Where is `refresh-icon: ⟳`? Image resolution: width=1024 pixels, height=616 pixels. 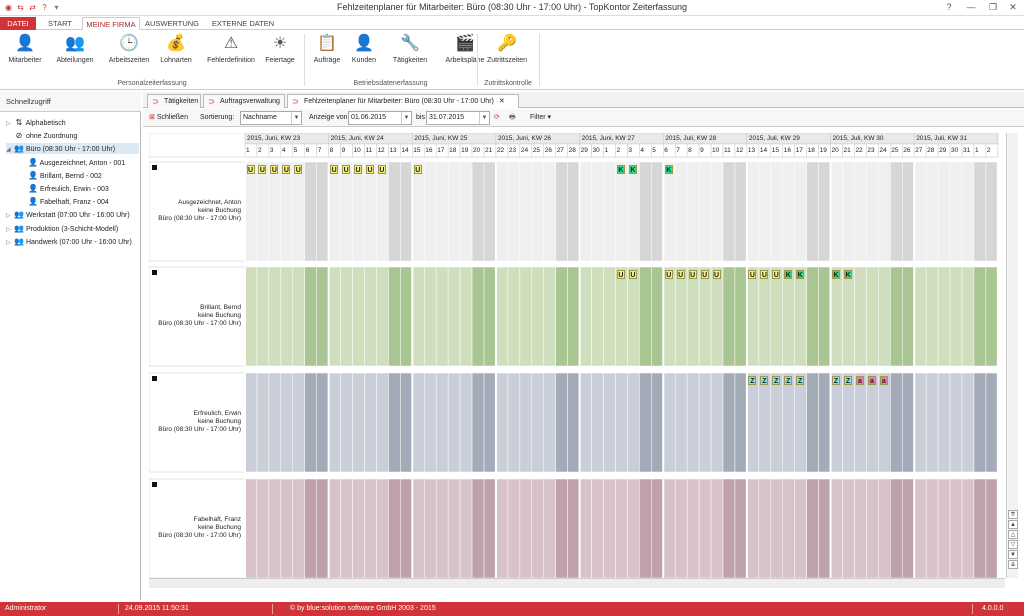
refresh-icon: ⟳ is located at coordinates (497, 118).